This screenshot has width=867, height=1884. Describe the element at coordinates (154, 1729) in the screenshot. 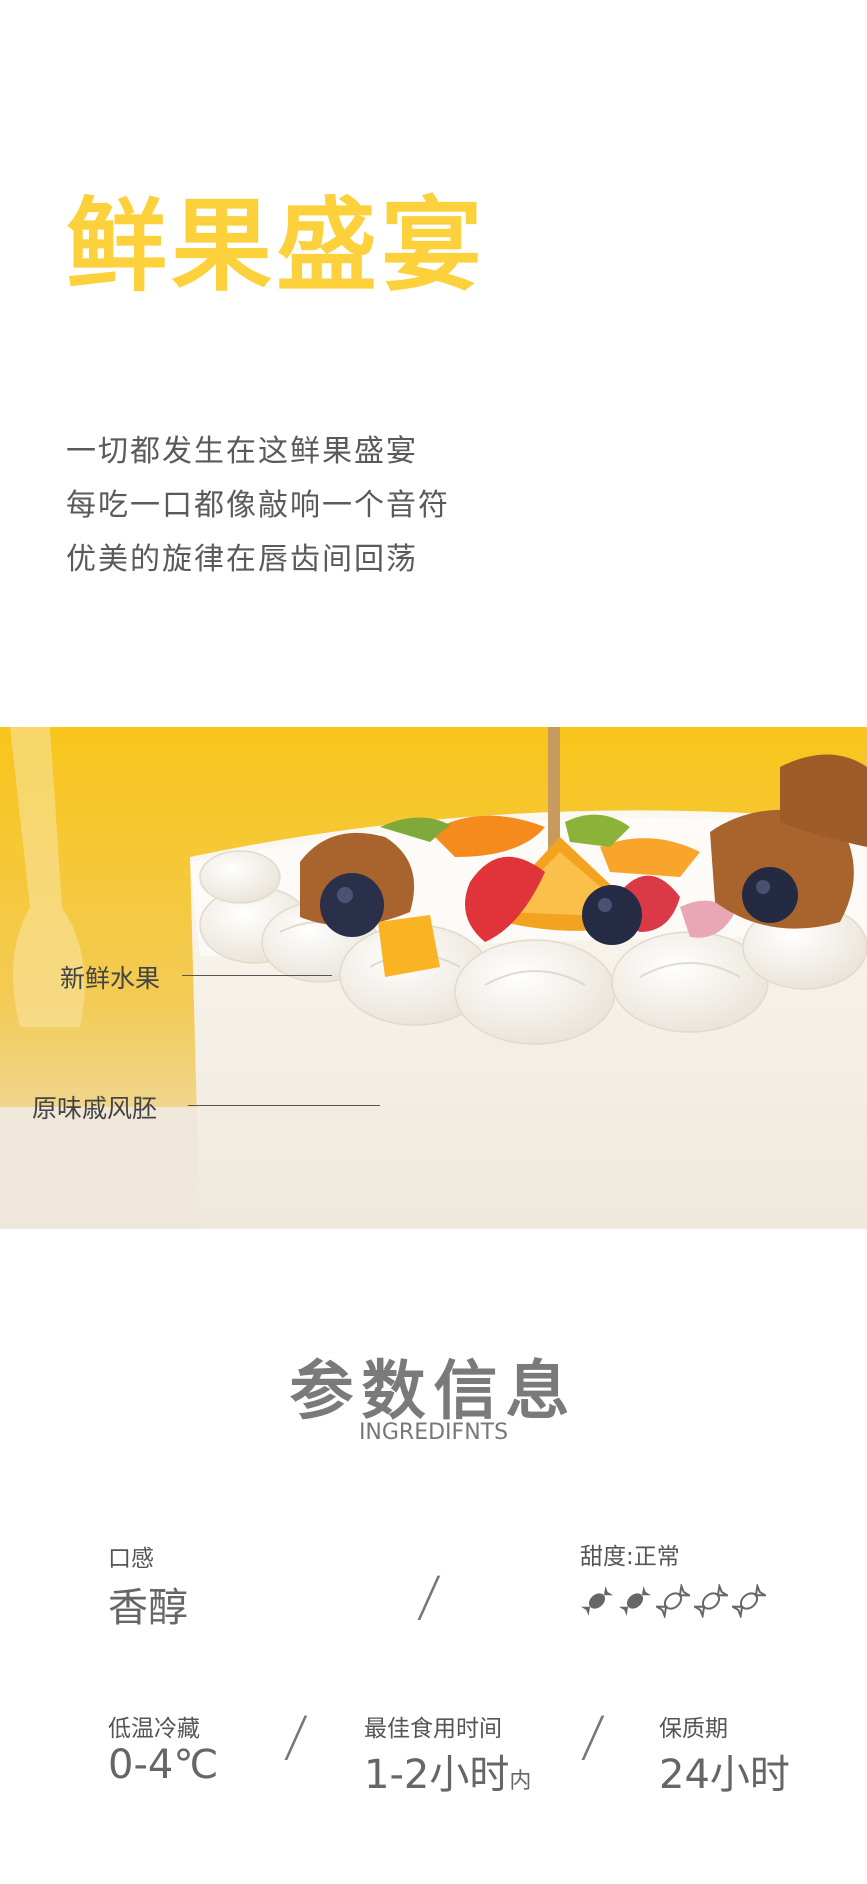

I see `storage-label: 低温冷藏` at that location.